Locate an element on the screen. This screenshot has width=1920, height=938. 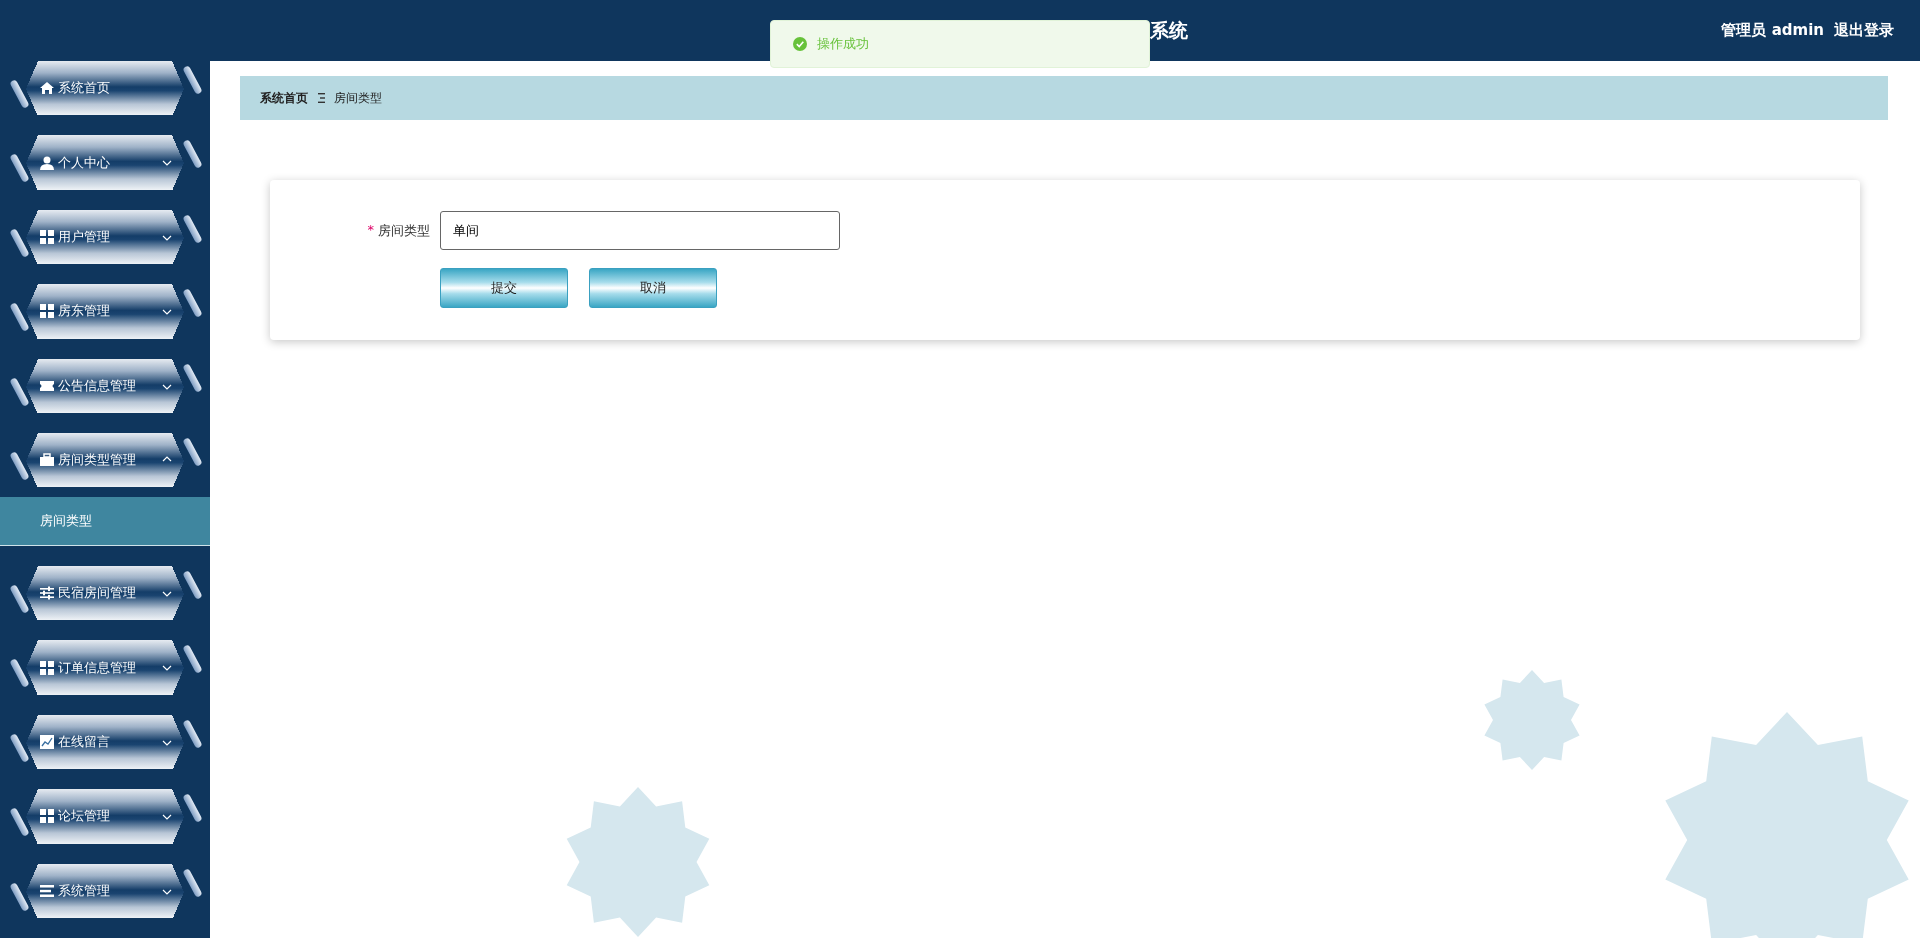
app-title: 系统 is located at coordinates (1169, 30).